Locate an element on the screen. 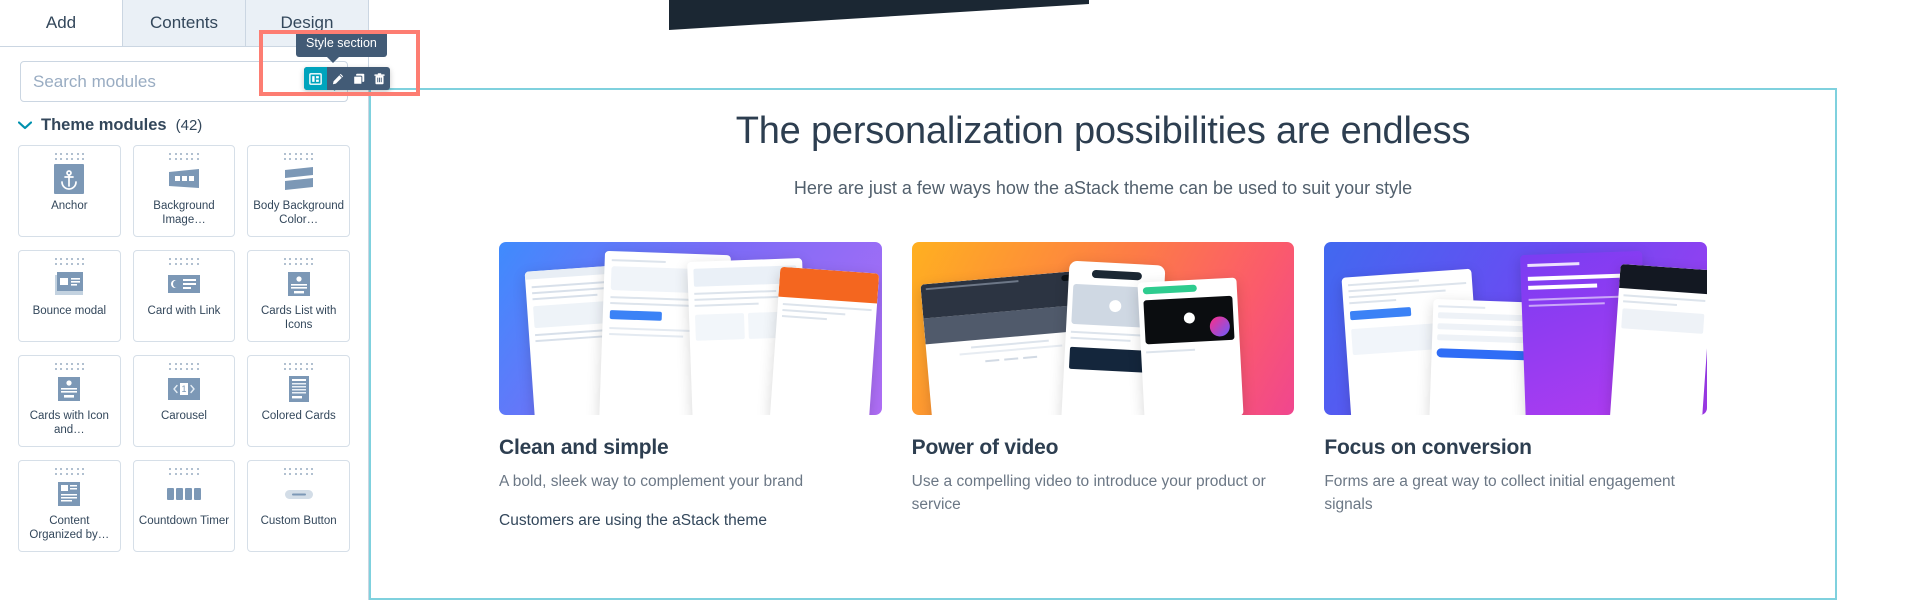  module-label: Anchor is located at coordinates (69, 206).